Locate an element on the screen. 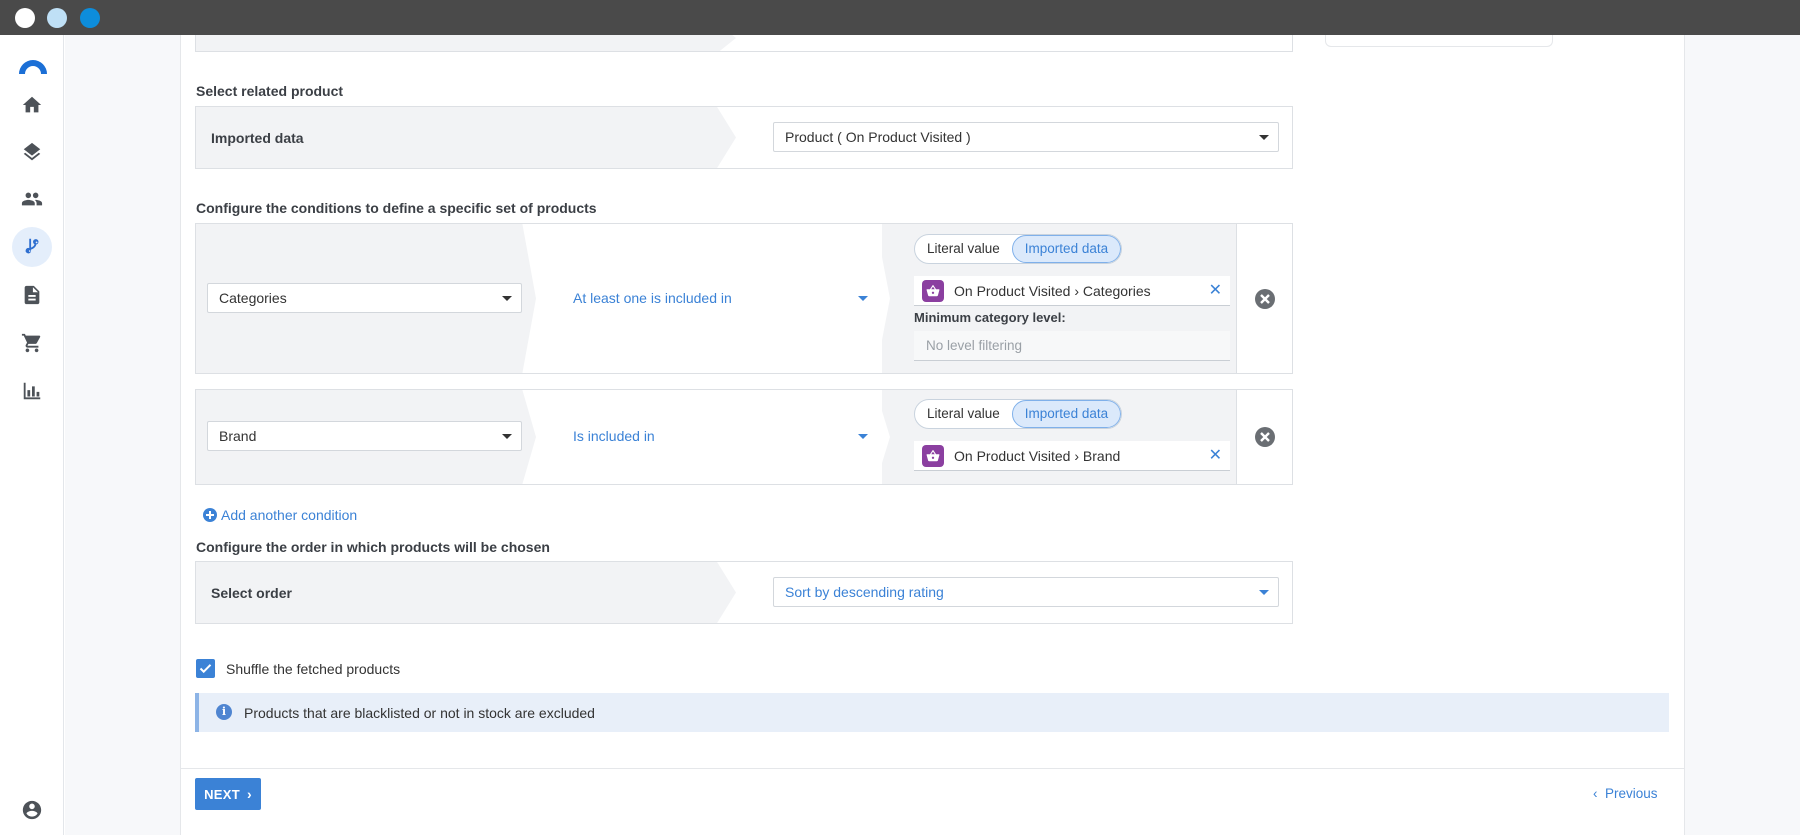 Image resolution: width=1800 pixels, height=835 pixels. sidebar-item-people is located at coordinates (32, 199).